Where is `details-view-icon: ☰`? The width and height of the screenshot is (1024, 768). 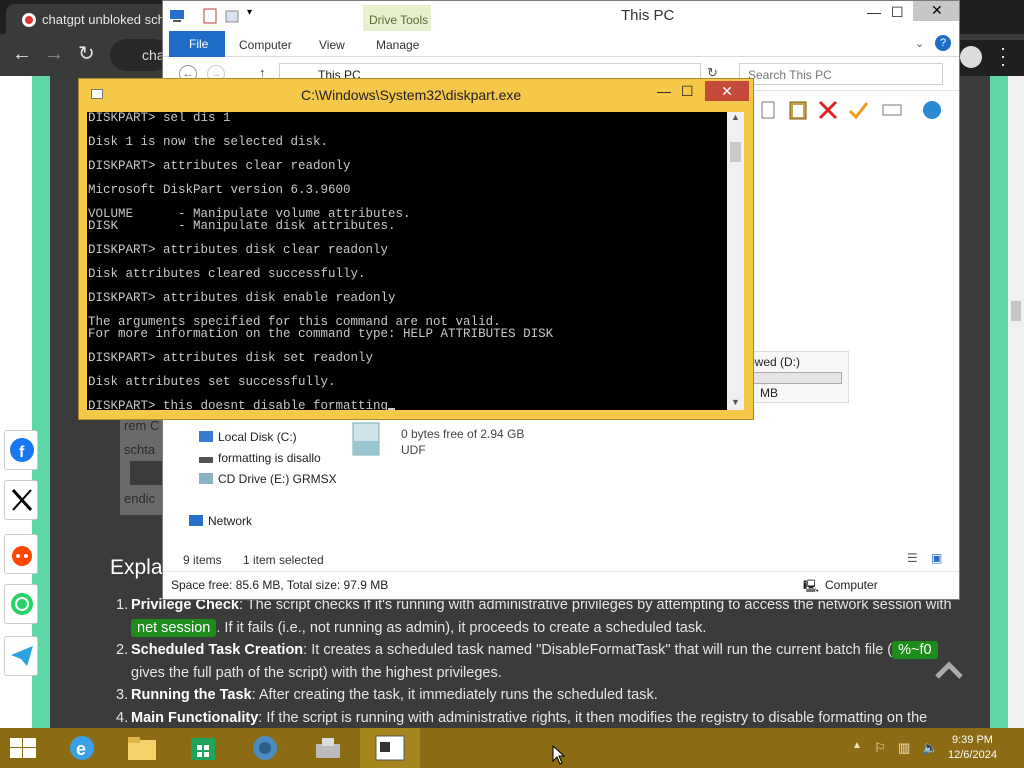 details-view-icon: ☰ is located at coordinates (912, 558).